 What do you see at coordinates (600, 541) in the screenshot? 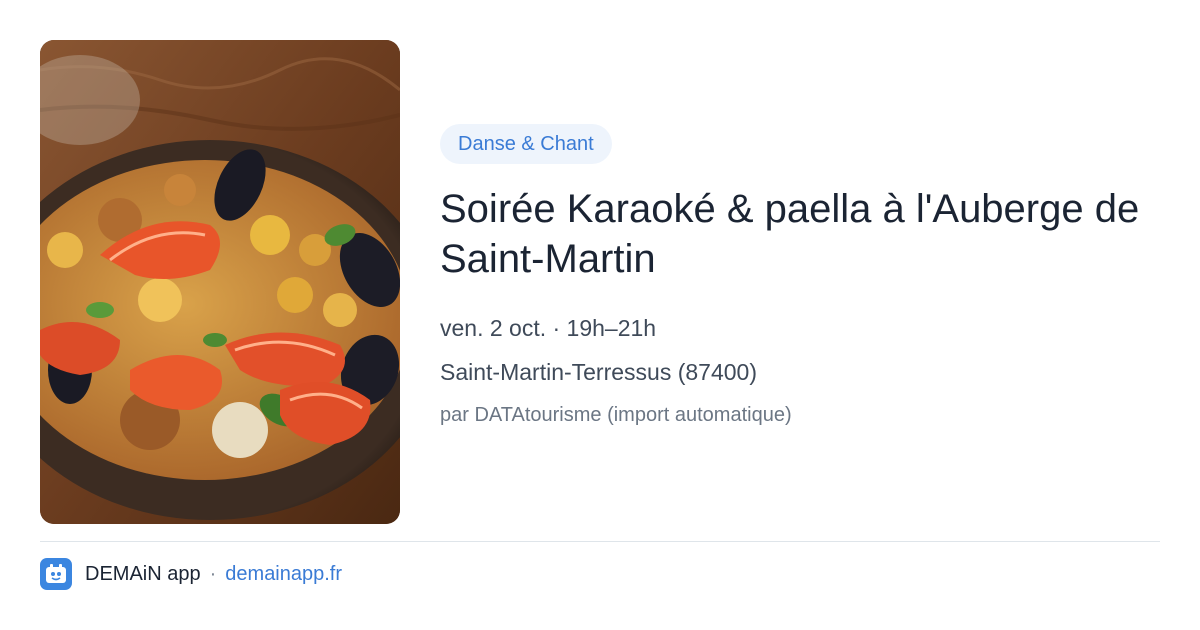
I see `footer-divider` at bounding box center [600, 541].